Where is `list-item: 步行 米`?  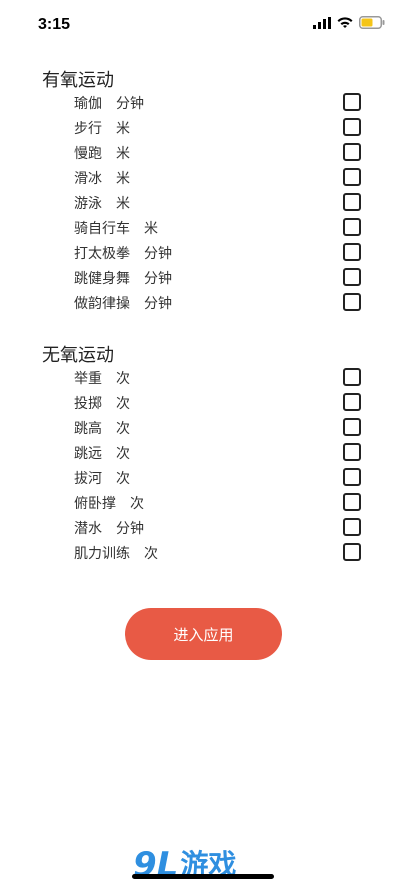
list-item: 步行 米 is located at coordinates (203, 127).